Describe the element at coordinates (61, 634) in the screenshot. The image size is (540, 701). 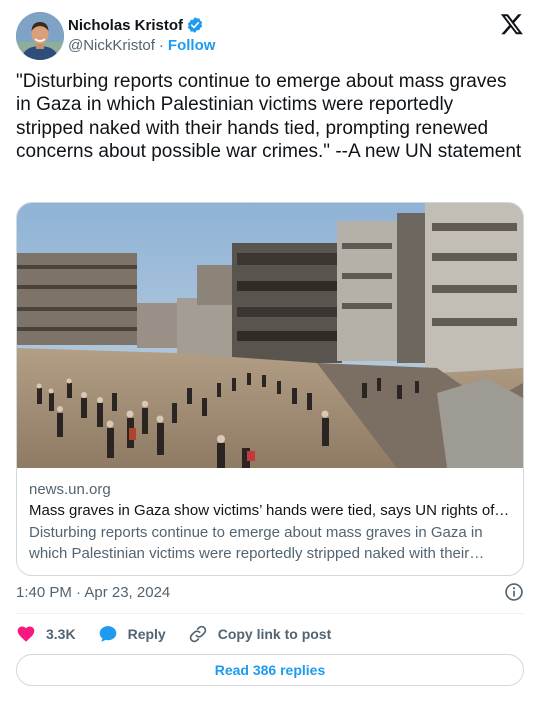
I see `like-count: 3.3K` at that location.